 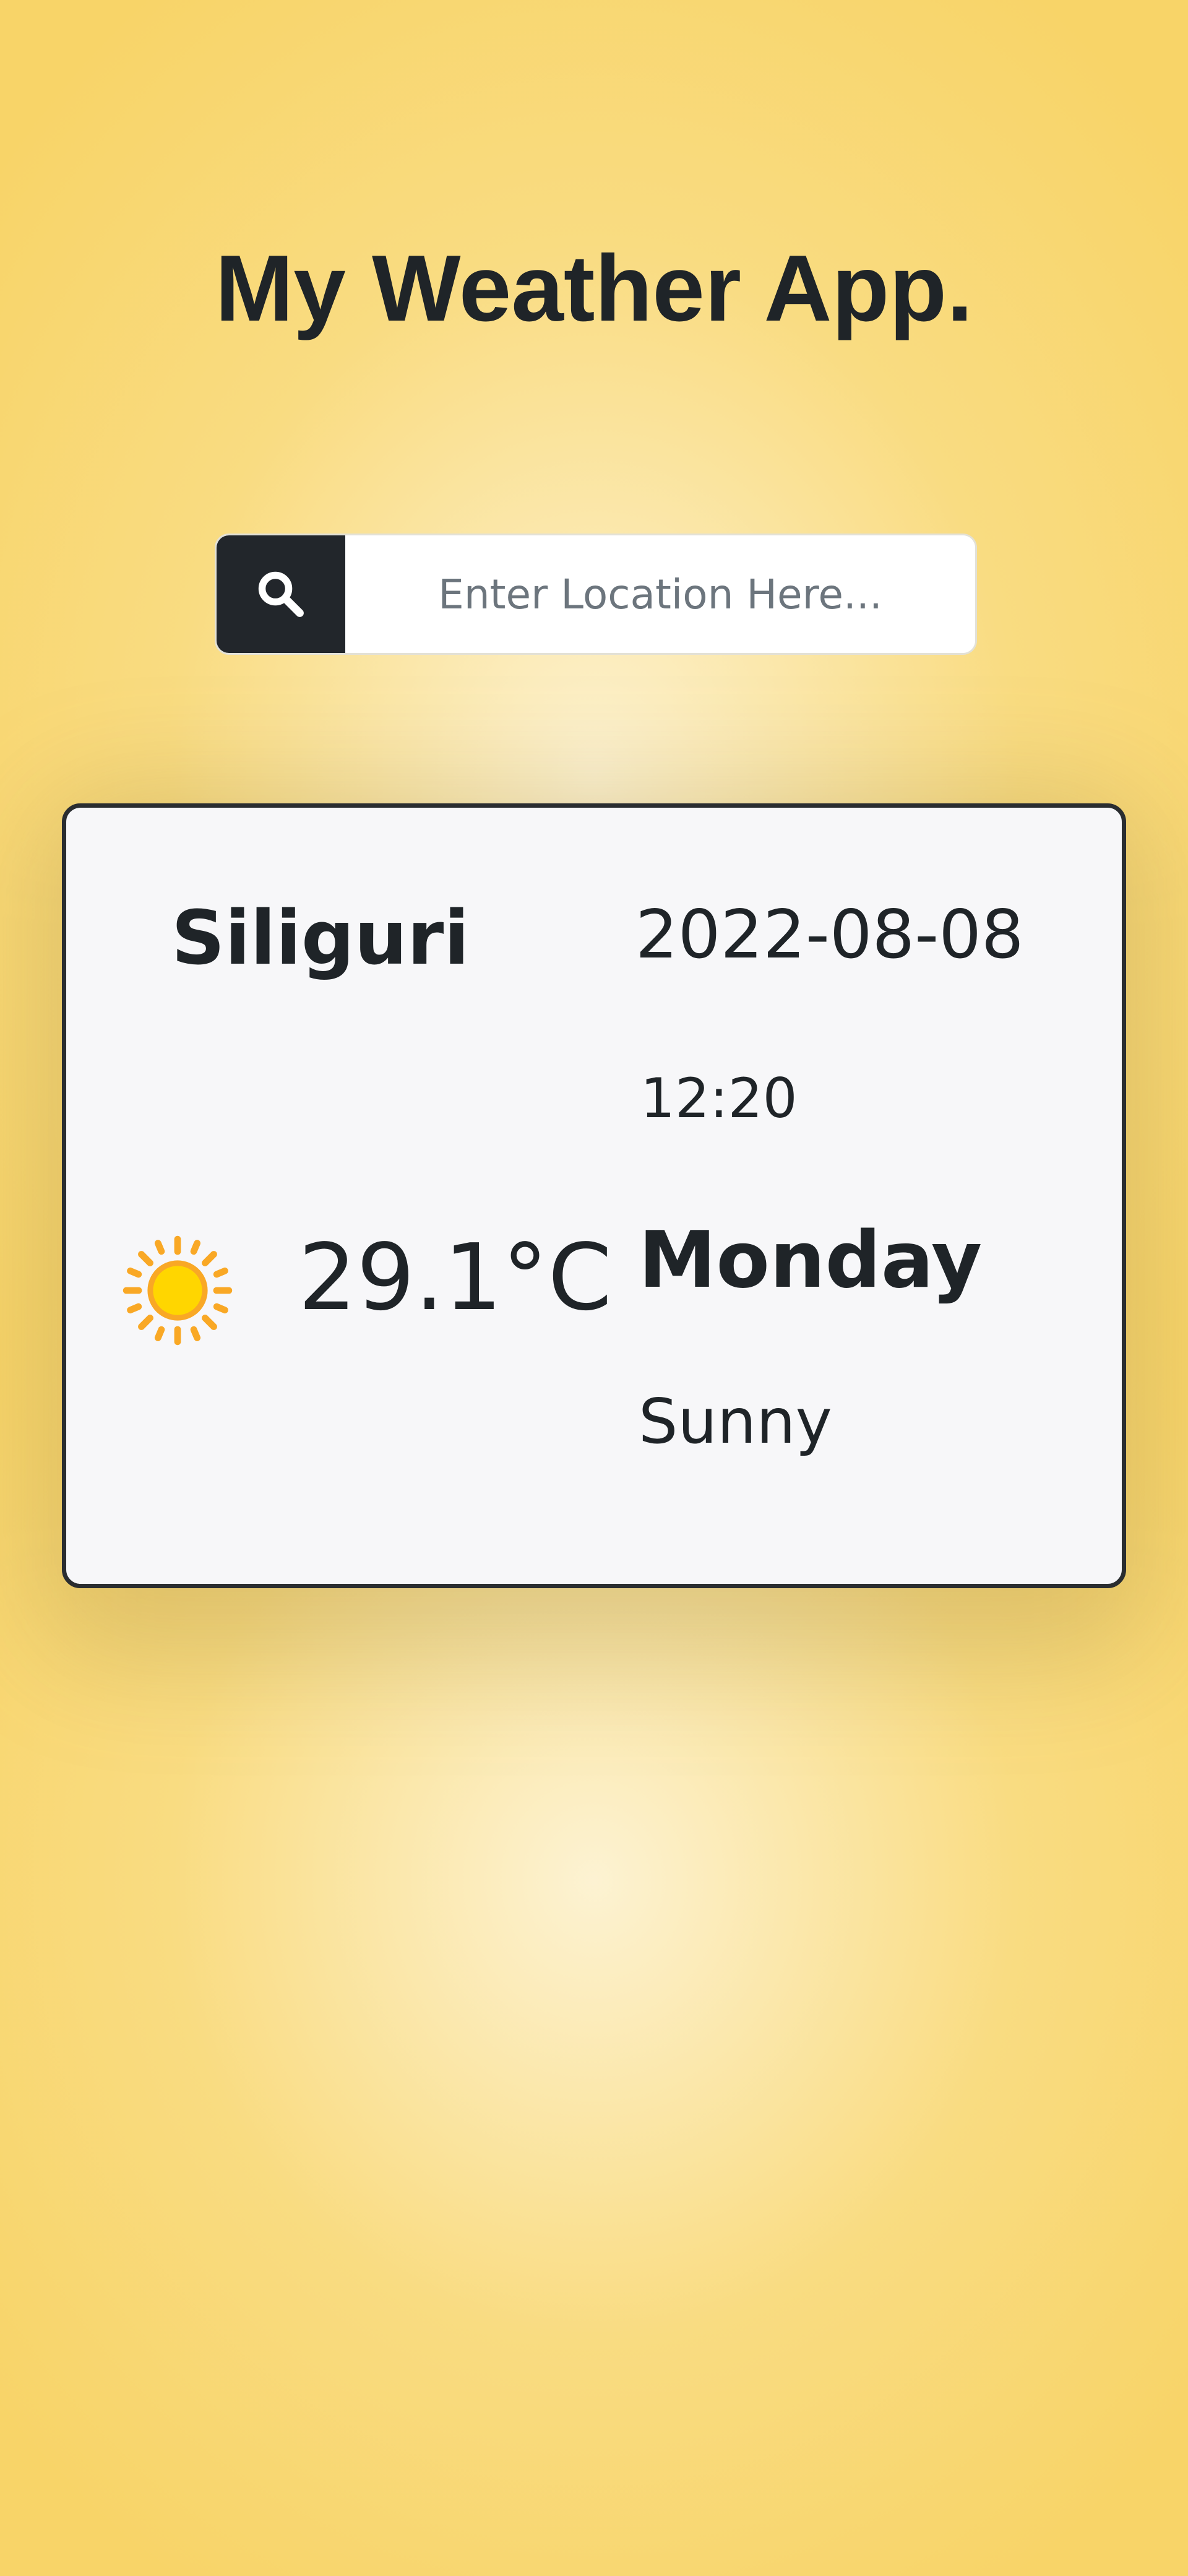 I want to click on sun-icon, so click(x=178, y=1290).